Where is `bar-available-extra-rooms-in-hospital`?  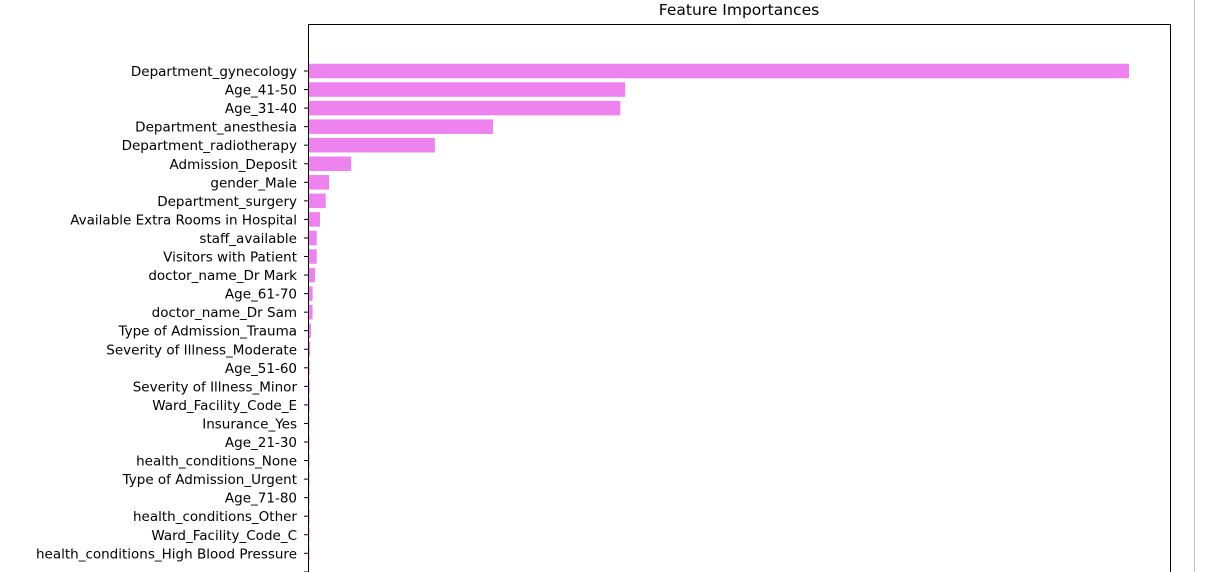
bar-available-extra-rooms-in-hospital is located at coordinates (314, 219).